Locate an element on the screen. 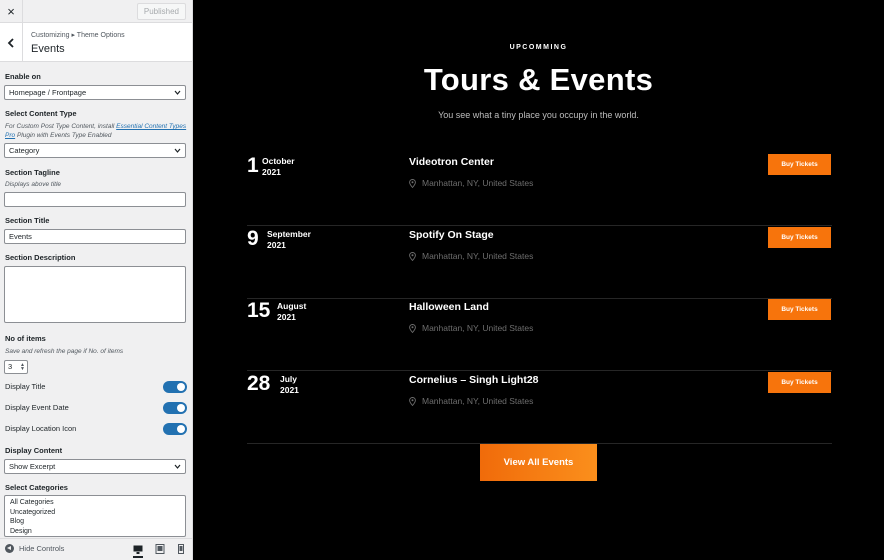 Image resolution: width=884 pixels, height=560 pixels. toggle-display-event-date: Display Event Date is located at coordinates (96, 408).